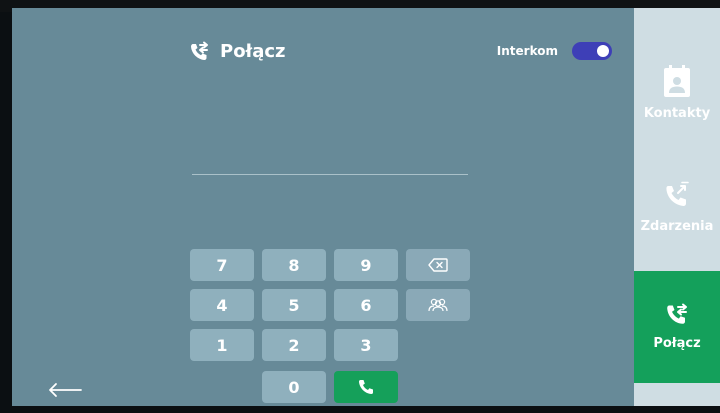 This screenshot has width=720, height=413. I want to click on page-header: Połącz, so click(237, 52).